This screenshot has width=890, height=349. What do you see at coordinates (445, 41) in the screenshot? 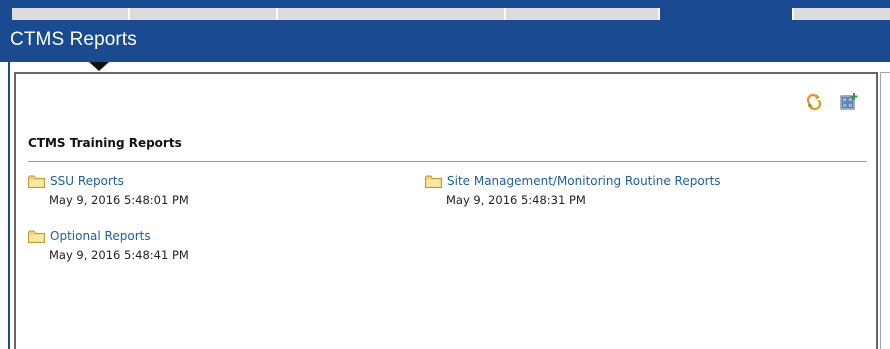
I see `header-bar: CTMS Reports` at bounding box center [445, 41].